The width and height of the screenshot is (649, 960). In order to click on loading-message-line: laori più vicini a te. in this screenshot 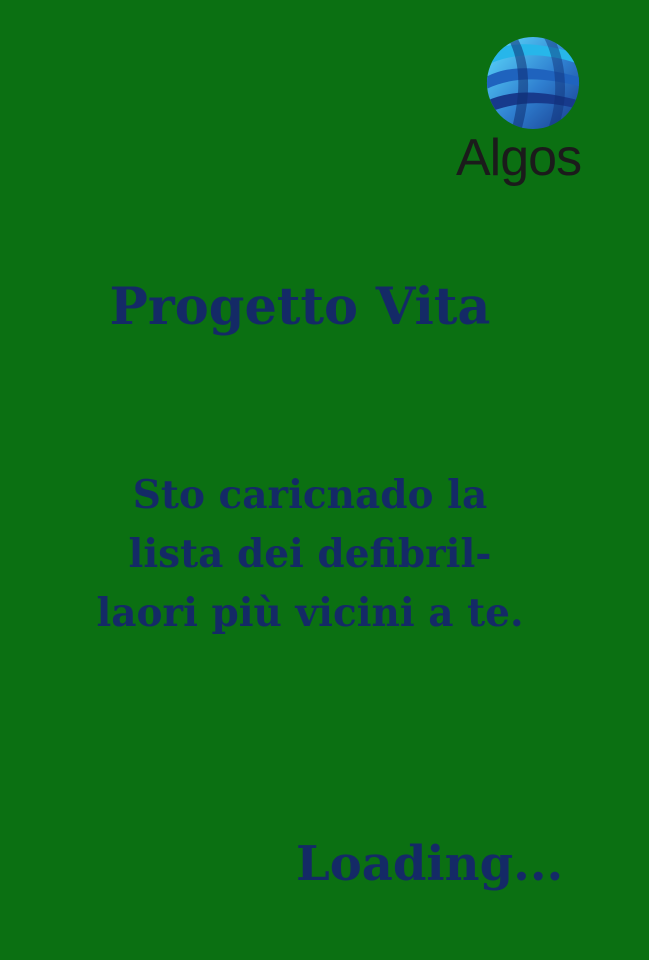, I will do `click(310, 613)`.